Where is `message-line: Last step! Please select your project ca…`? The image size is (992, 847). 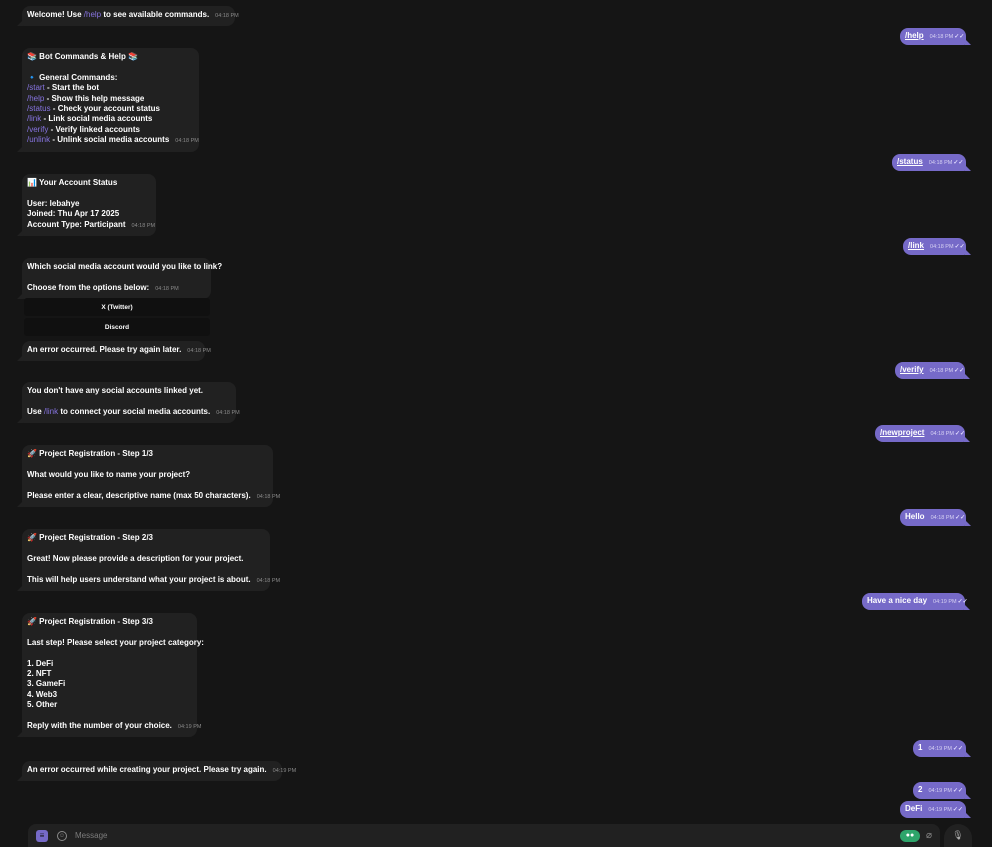 message-line: Last step! Please select your project ca… is located at coordinates (115, 643).